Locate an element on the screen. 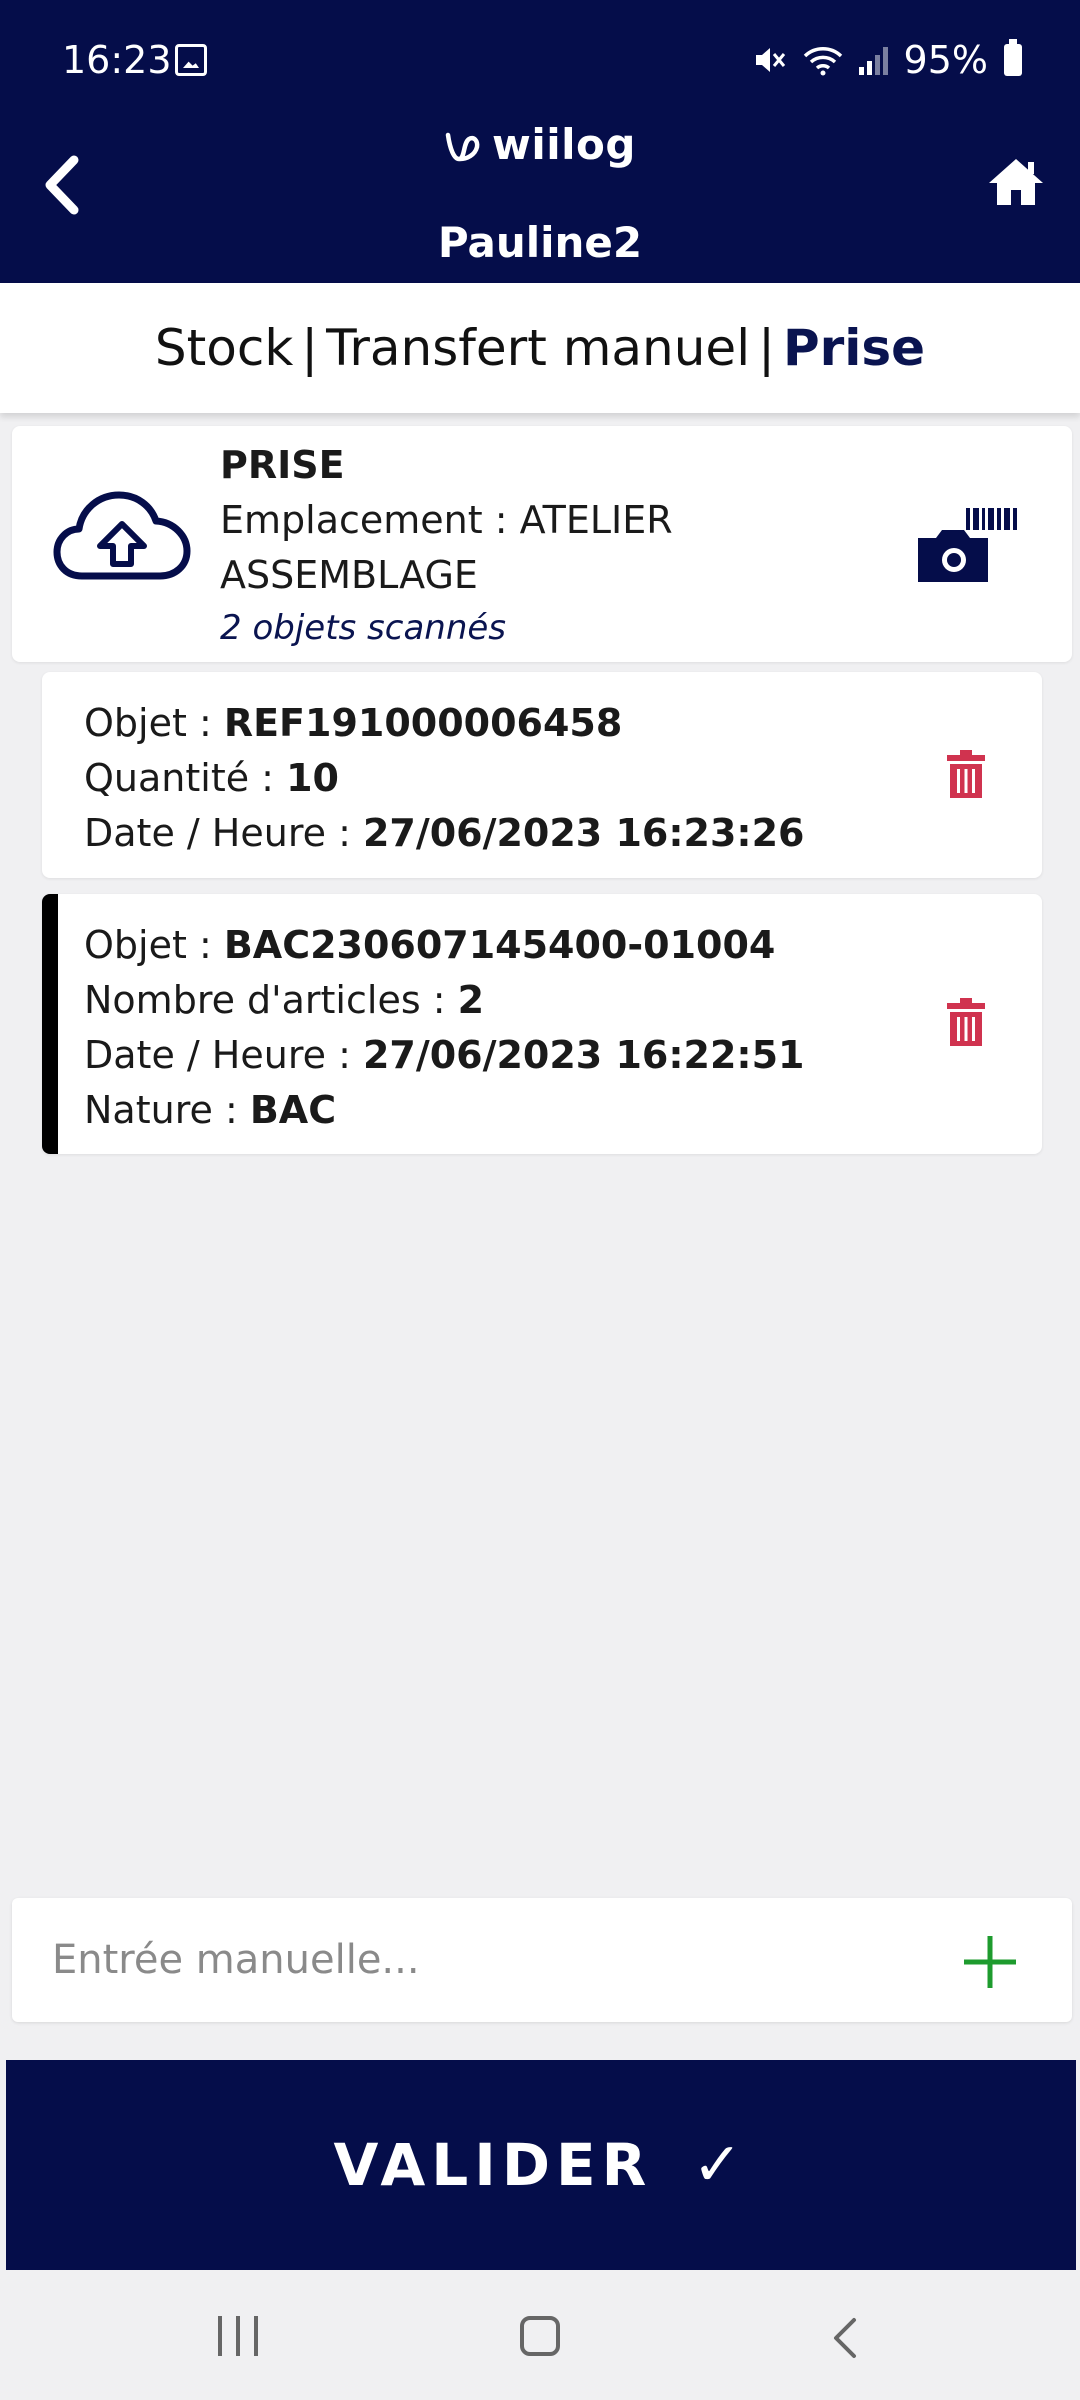 Image resolution: width=1080 pixels, height=2400 pixels. app-logo: wiilog is located at coordinates (540, 144).